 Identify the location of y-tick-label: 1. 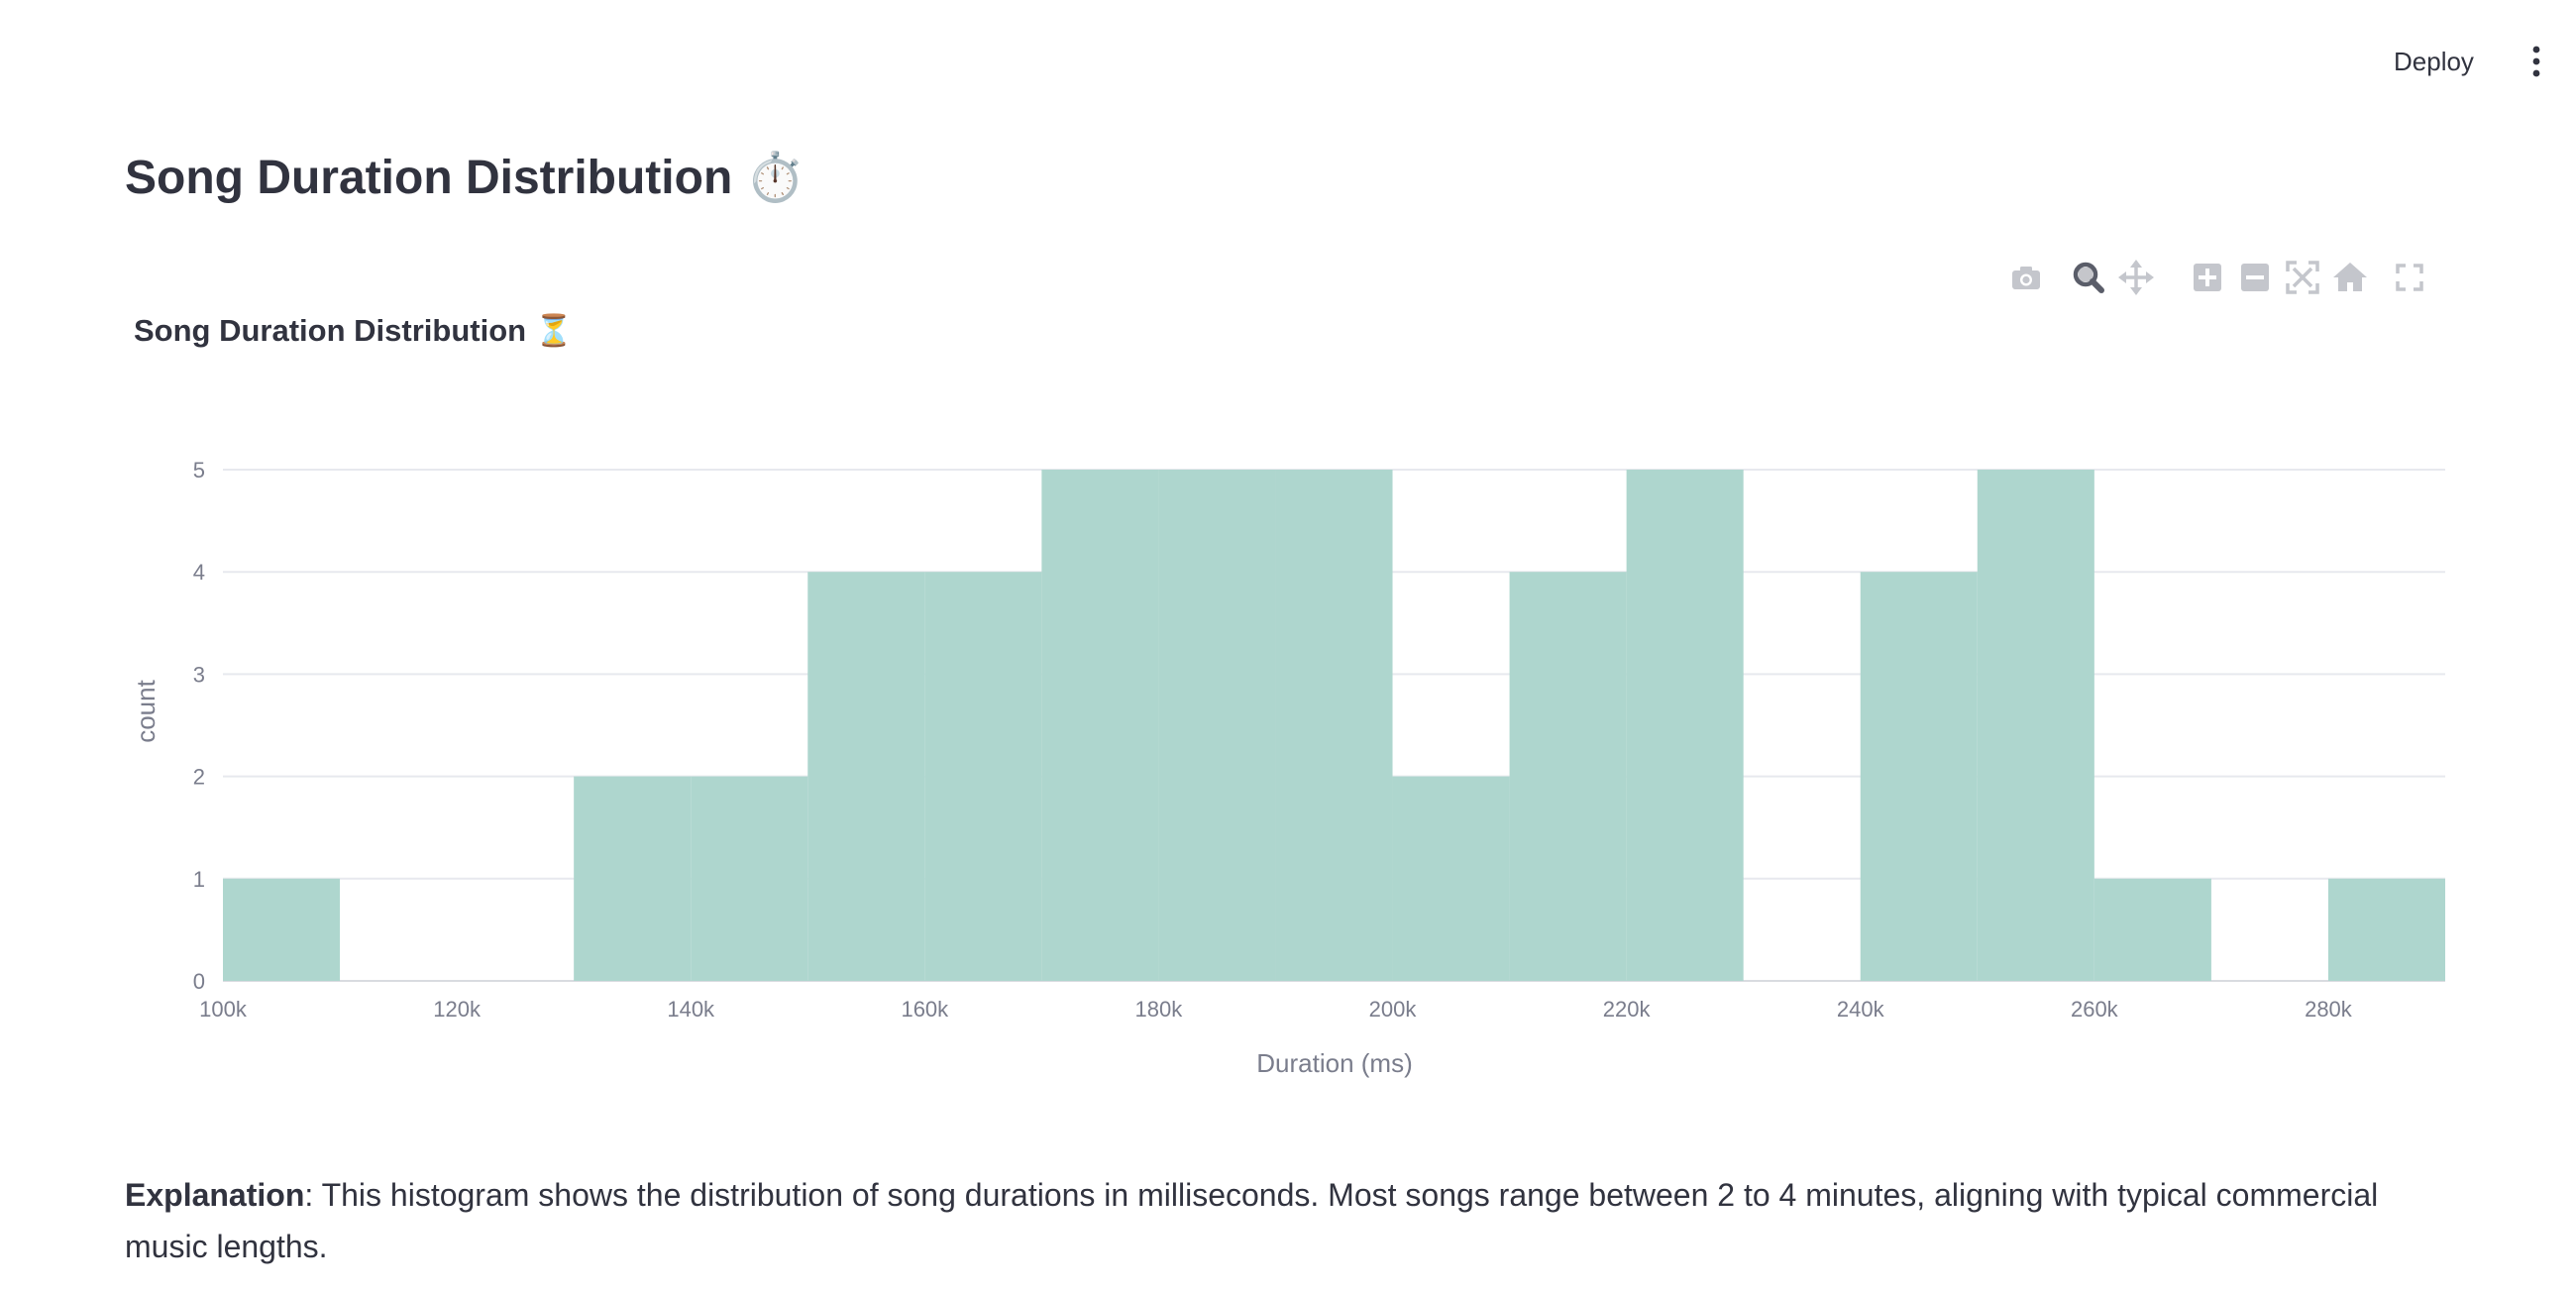
(199, 879).